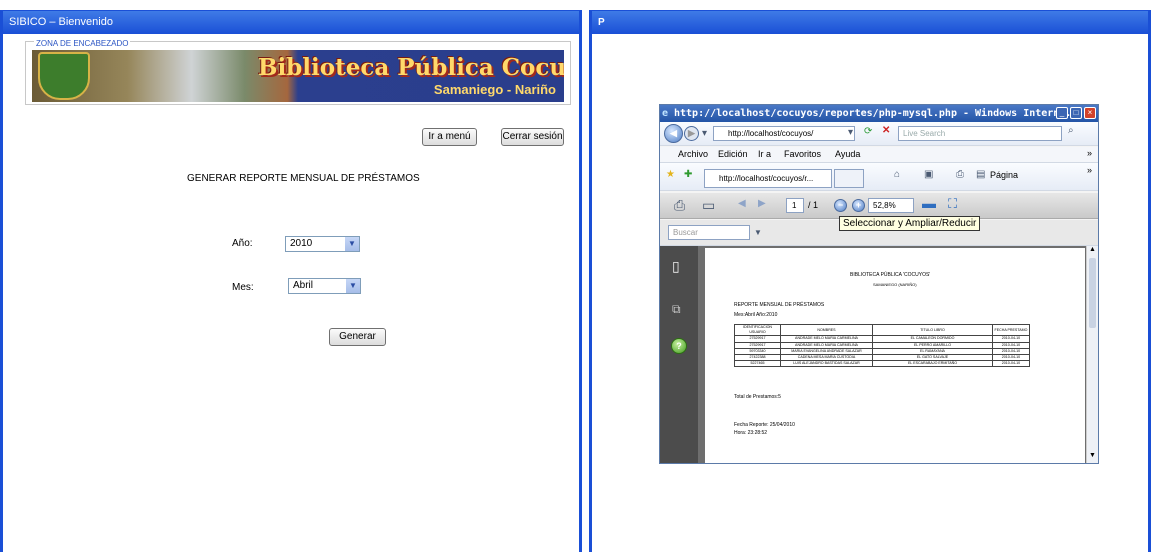 This screenshot has height=552, width=1151. Describe the element at coordinates (291, 22) in the screenshot. I see `left-panel-title: SIBICO – Bienvenido` at that location.